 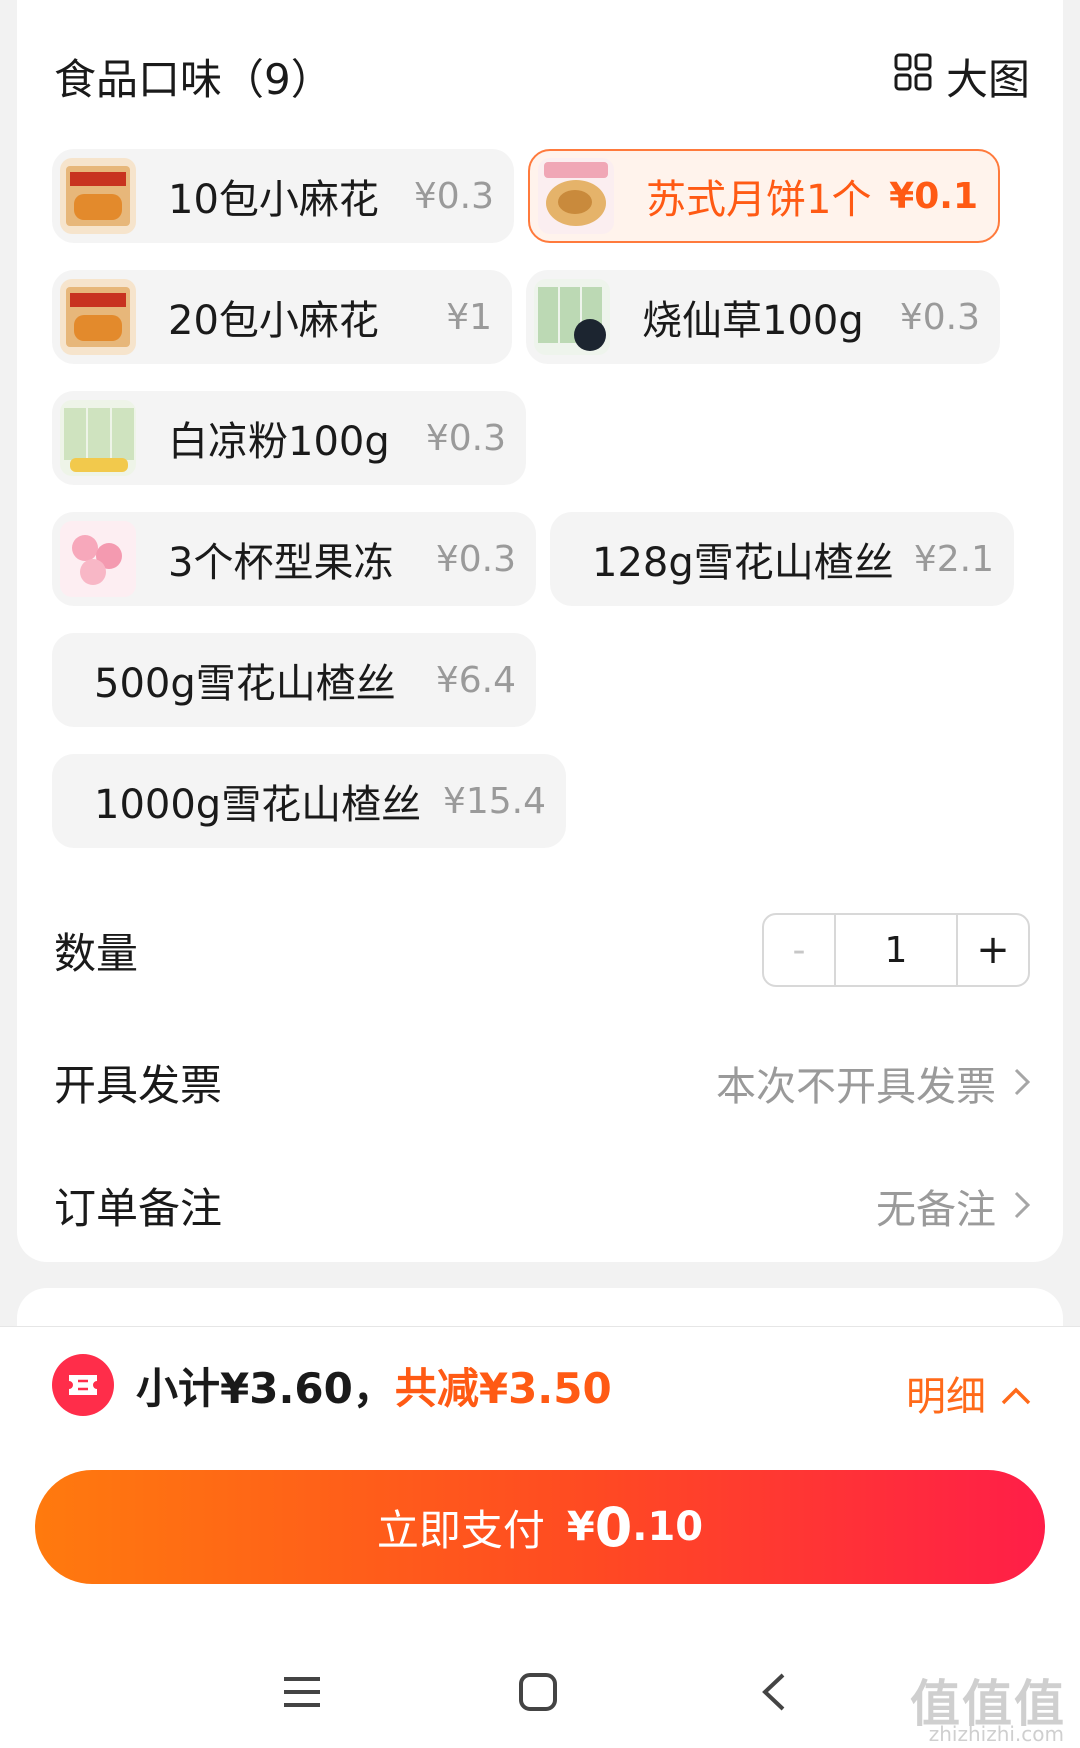 I want to click on menu-icon, so click(x=302, y=1692).